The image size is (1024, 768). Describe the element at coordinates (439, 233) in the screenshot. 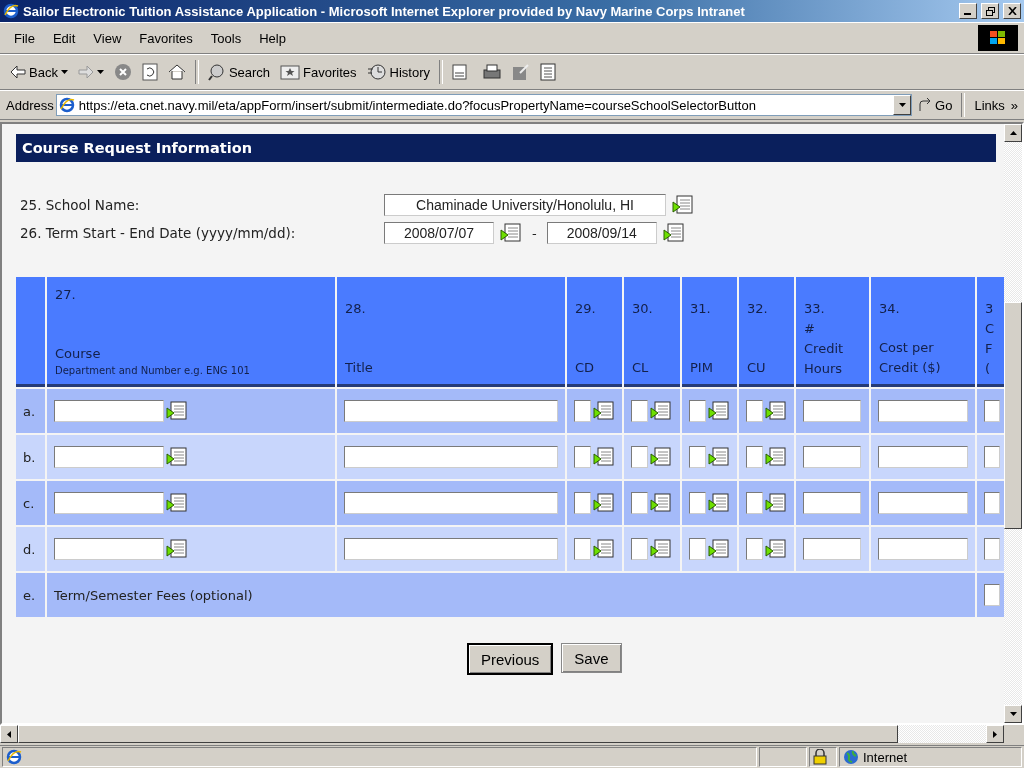

I see `start-date-field: 2008/07/07` at that location.